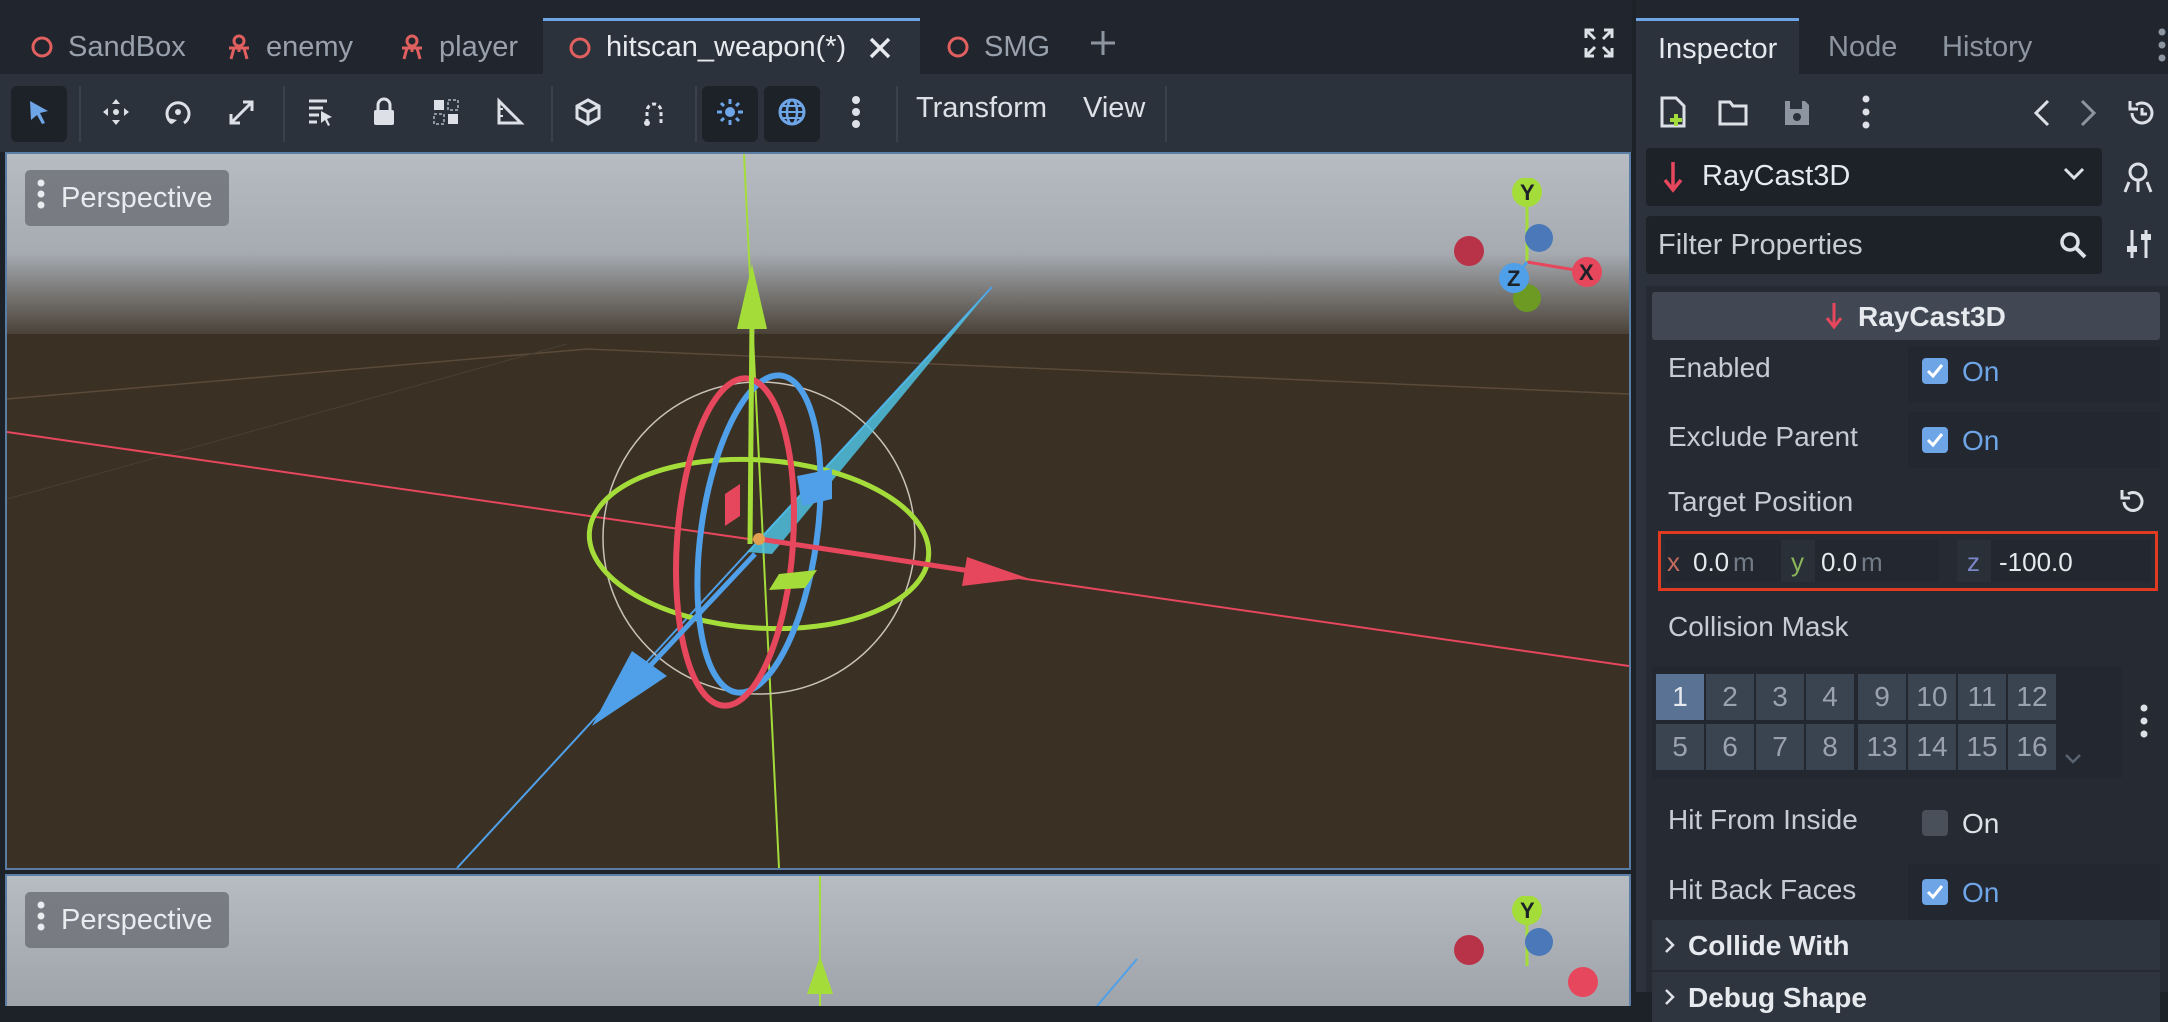 This screenshot has height=1022, width=2168. I want to click on cube-icon, so click(588, 114).